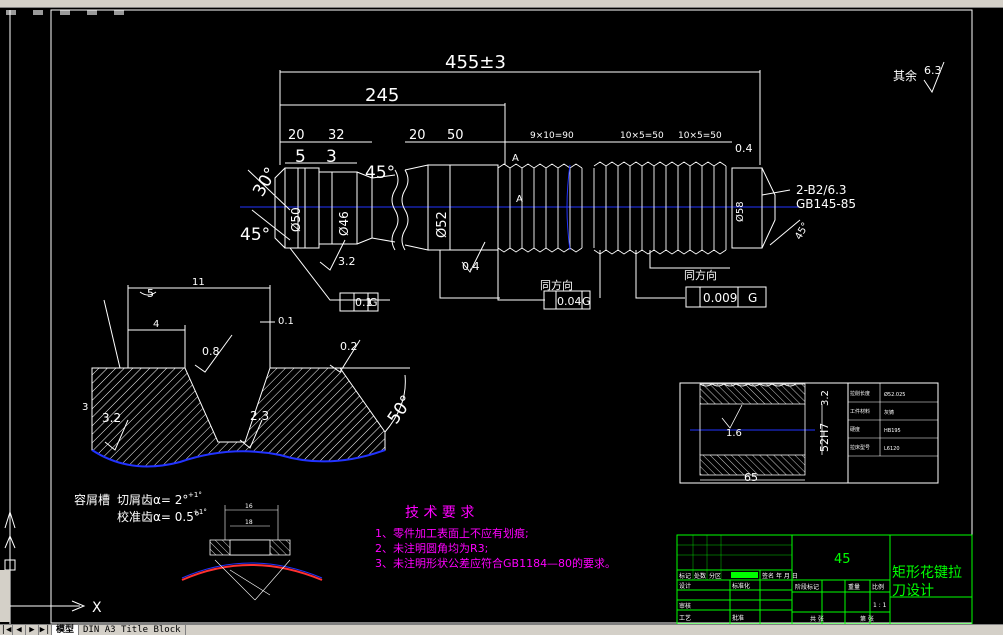 The image size is (1003, 635). Describe the element at coordinates (442, 224) in the screenshot. I see `dia-52: Ø52` at that location.